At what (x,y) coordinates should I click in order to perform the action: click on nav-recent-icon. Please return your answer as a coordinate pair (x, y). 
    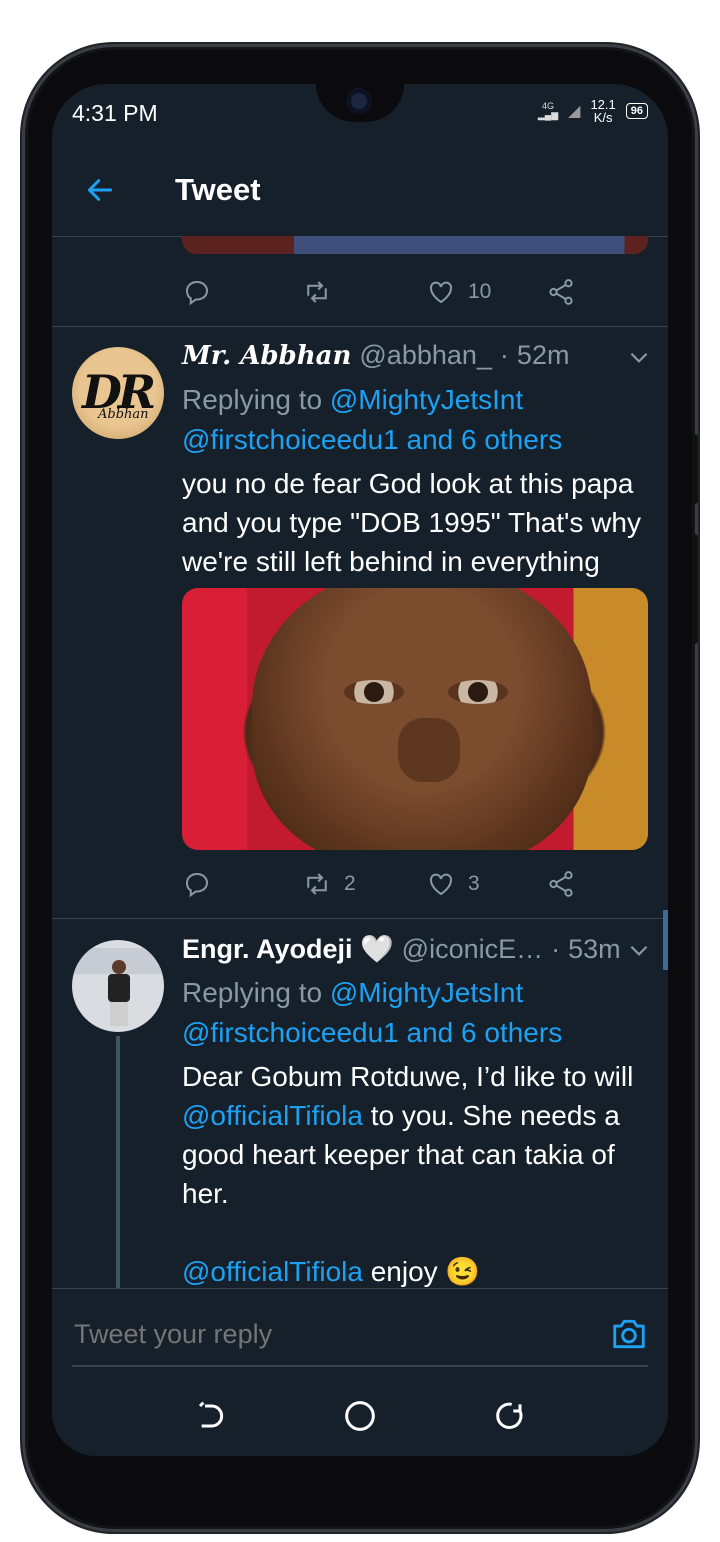
    Looking at the image, I should click on (510, 1416).